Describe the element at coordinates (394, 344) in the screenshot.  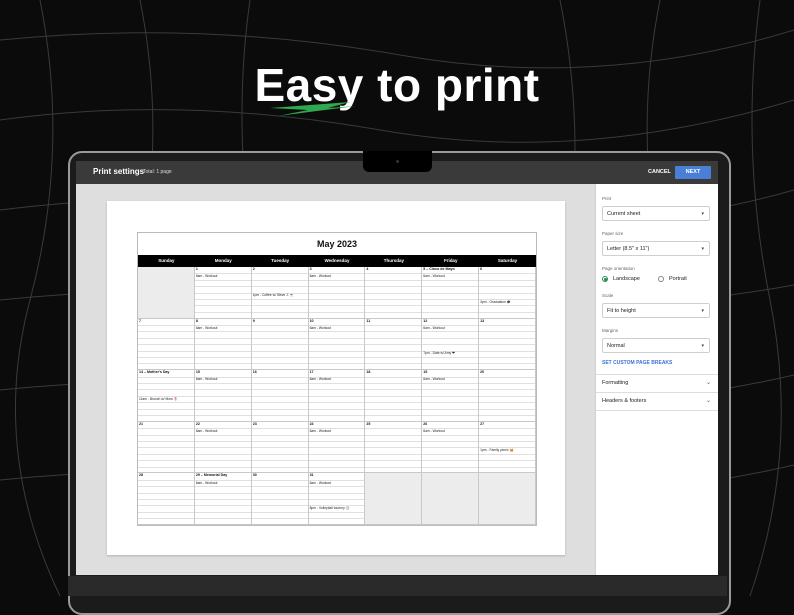
I see `calendar-day-cell: 11` at that location.